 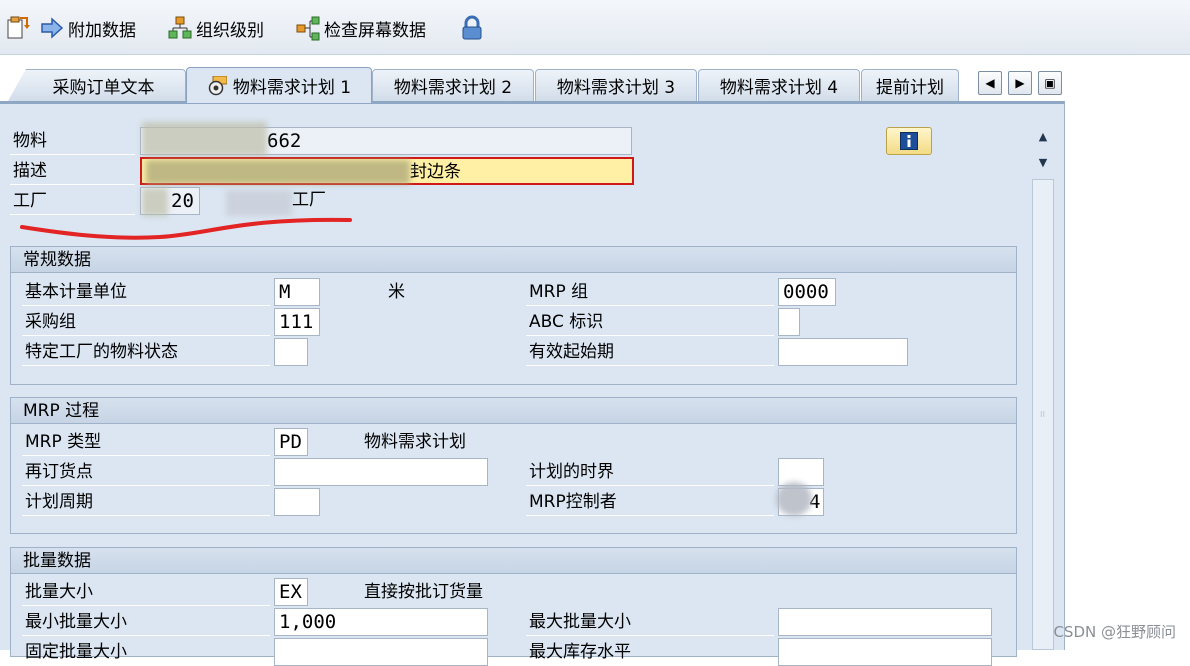 I want to click on mrp-group-label: MRP 组, so click(x=650, y=292).